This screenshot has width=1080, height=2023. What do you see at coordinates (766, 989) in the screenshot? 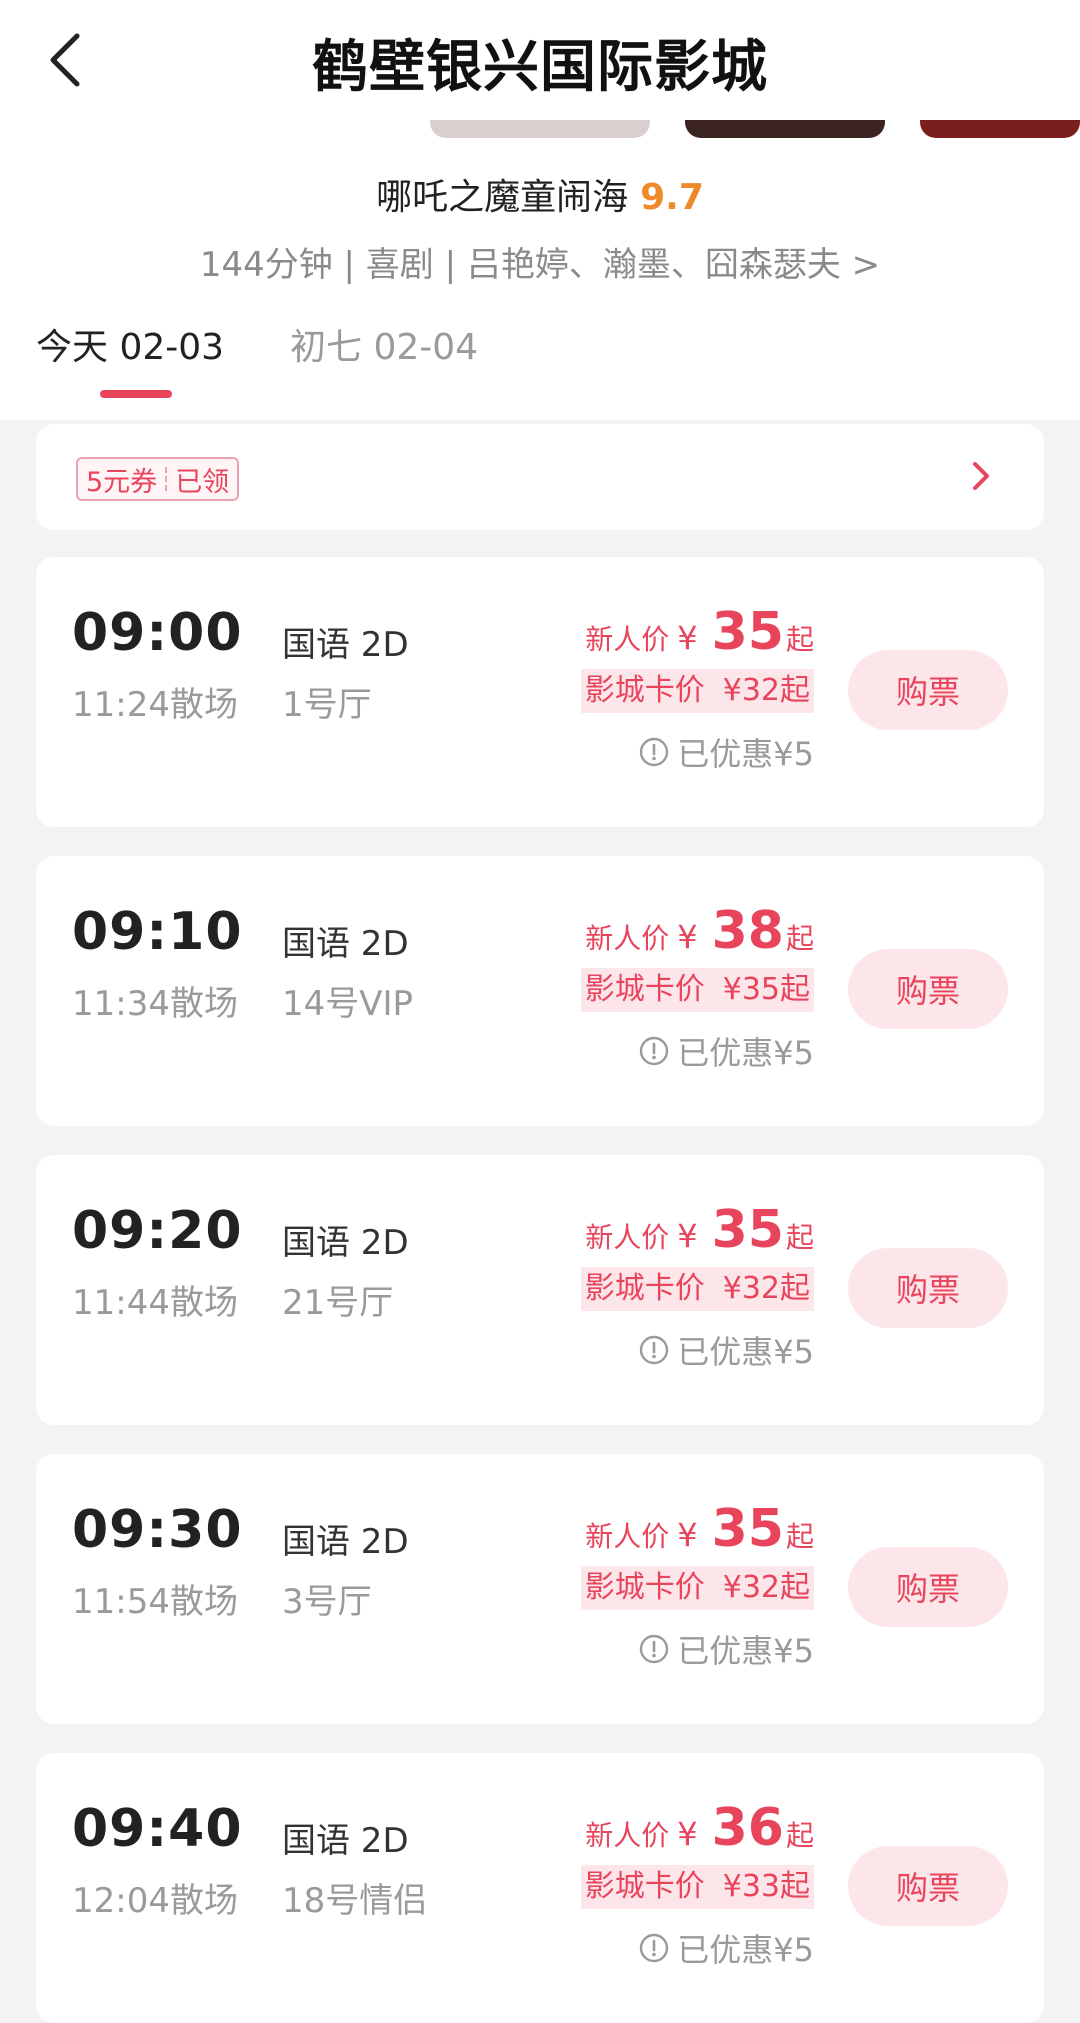
I see `card-price-value: ¥35起` at bounding box center [766, 989].